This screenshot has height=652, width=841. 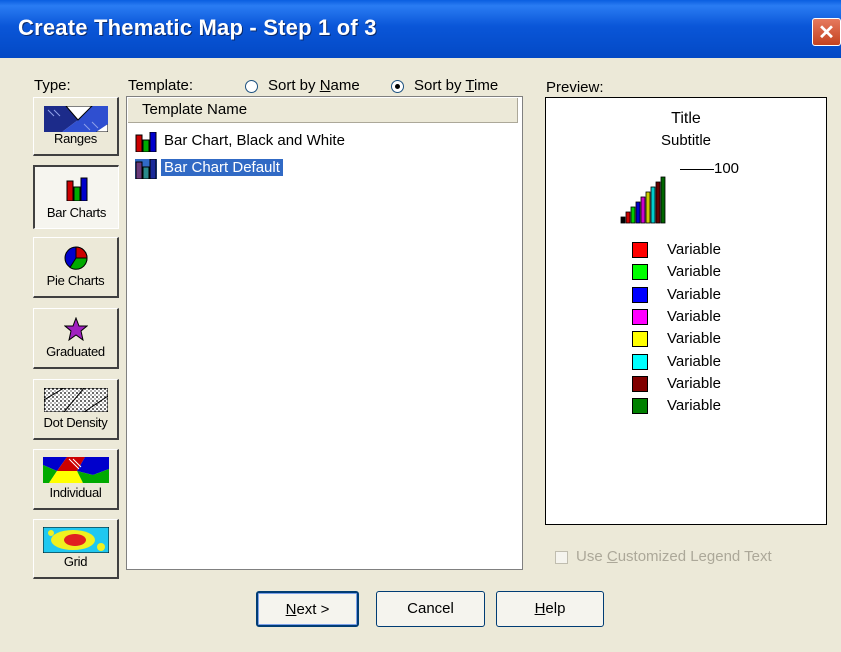 What do you see at coordinates (456, 85) in the screenshot?
I see `sort-by-time-label: Sort by Time` at bounding box center [456, 85].